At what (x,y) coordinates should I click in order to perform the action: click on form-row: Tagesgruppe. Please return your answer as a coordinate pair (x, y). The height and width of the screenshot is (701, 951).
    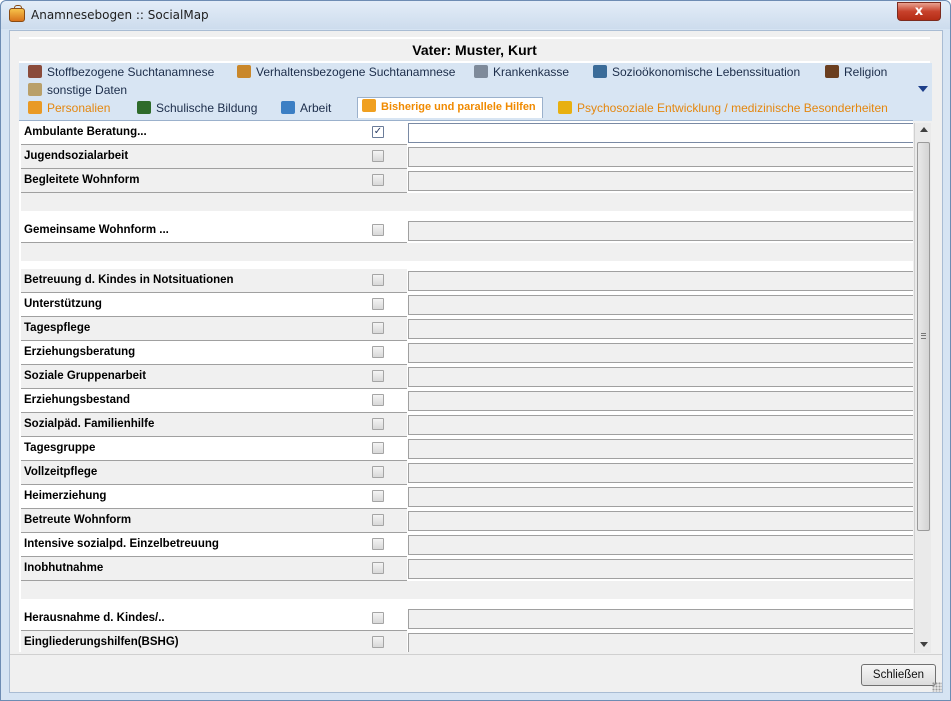
    Looking at the image, I should click on (466, 449).